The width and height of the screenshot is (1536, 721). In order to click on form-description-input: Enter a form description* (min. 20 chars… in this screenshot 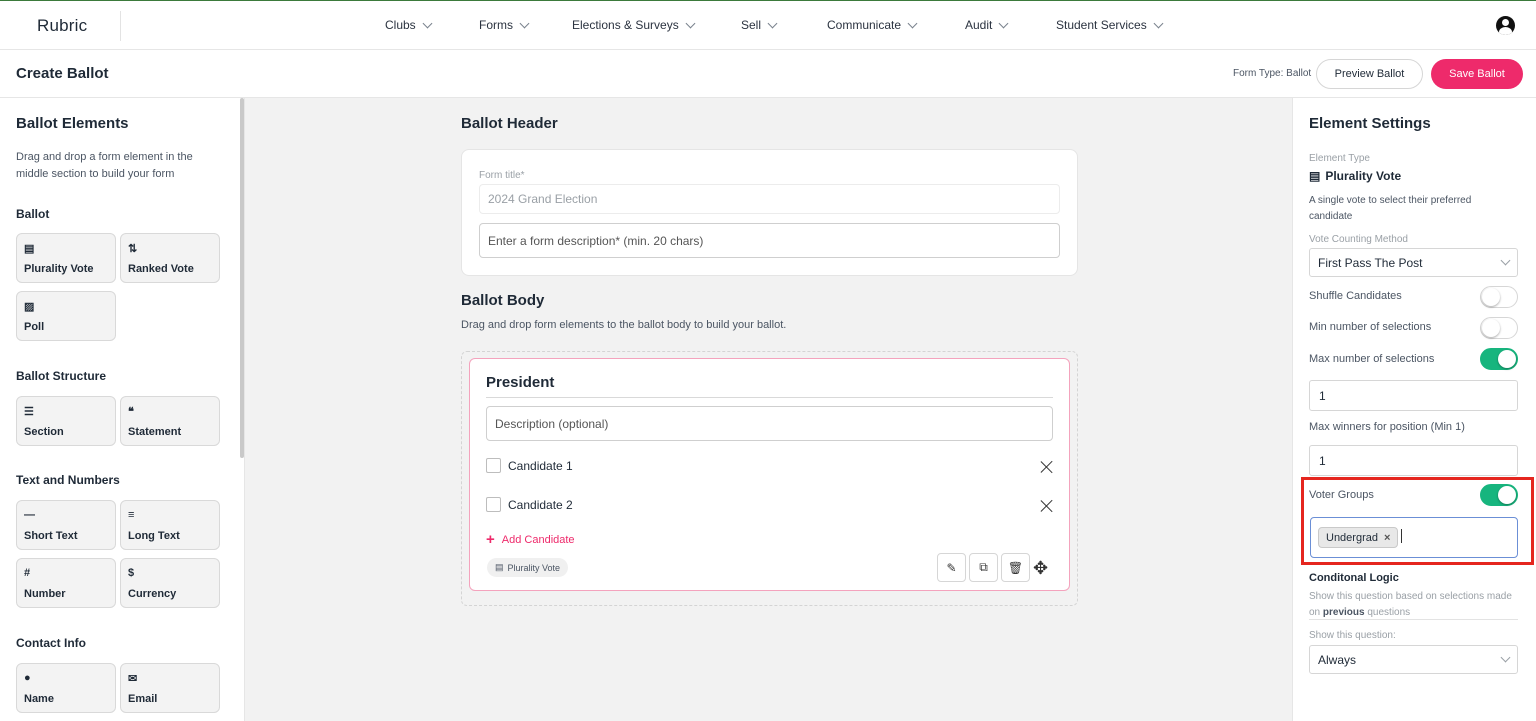, I will do `click(769, 240)`.